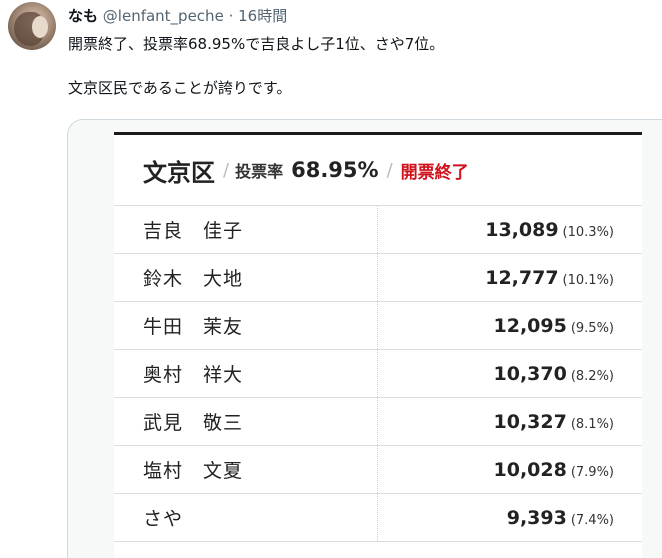  I want to click on vote-count: 13,089, so click(522, 229).